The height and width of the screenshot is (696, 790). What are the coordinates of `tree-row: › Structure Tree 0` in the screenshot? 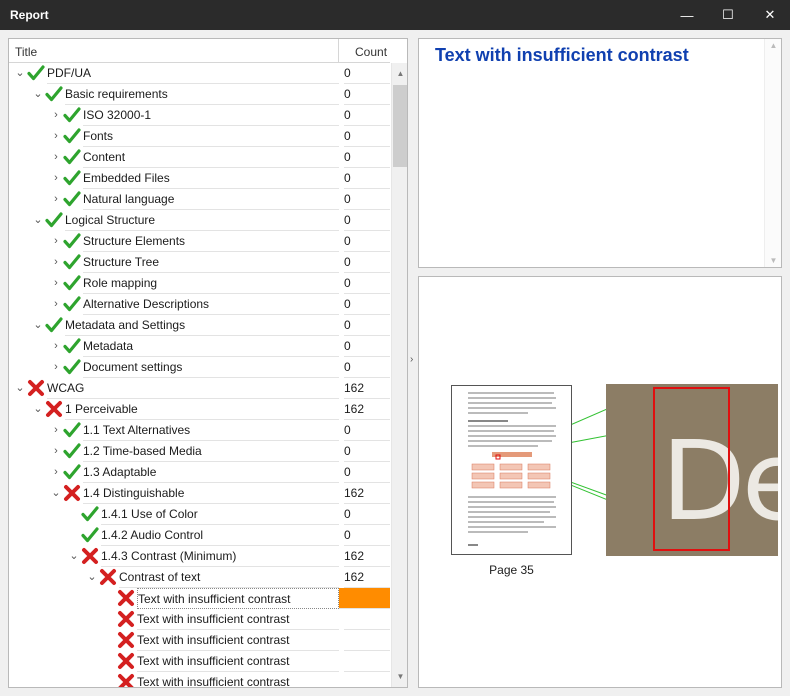 It's located at (199, 262).